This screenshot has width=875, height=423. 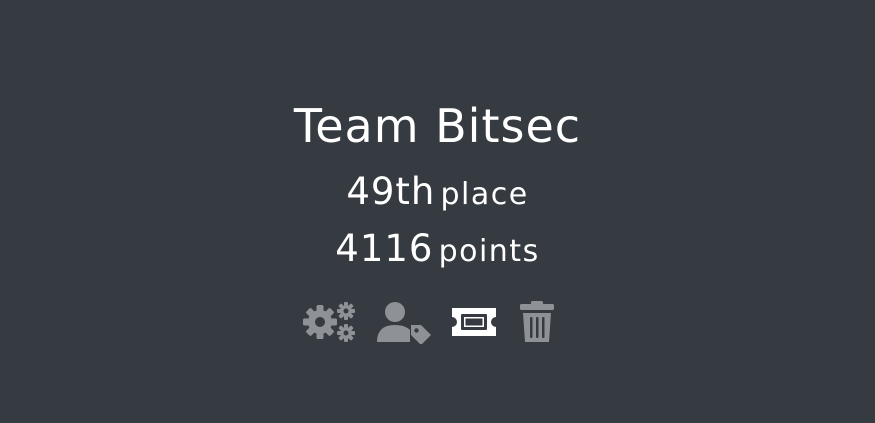 I want to click on ticket-button, so click(x=475, y=322).